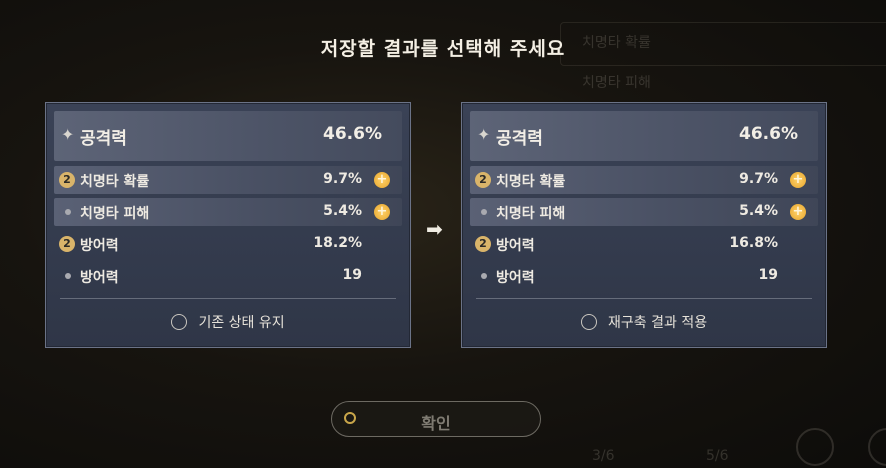  I want to click on sub-stat-row: 2 방어력 18.2%, so click(228, 244).